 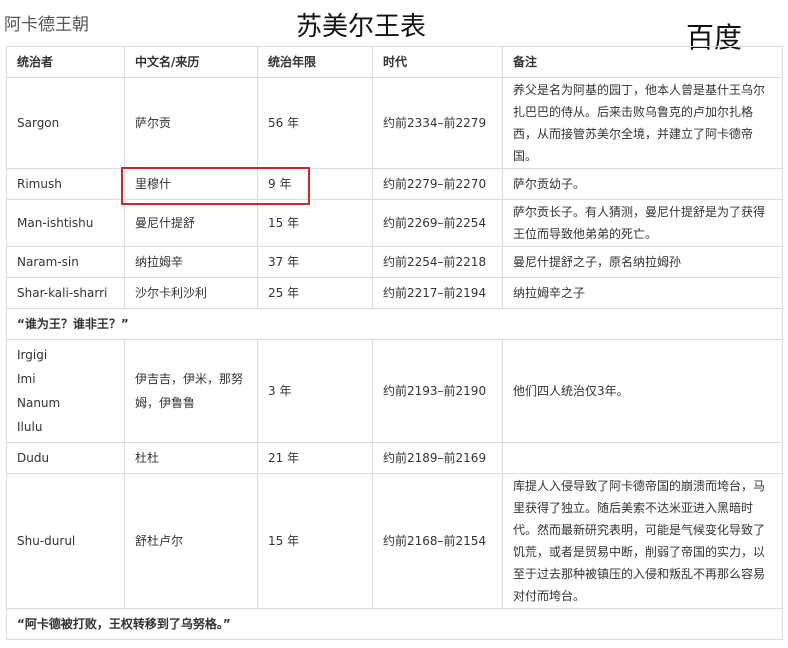 What do you see at coordinates (26, 379) in the screenshot?
I see `ruler-name: Imi` at bounding box center [26, 379].